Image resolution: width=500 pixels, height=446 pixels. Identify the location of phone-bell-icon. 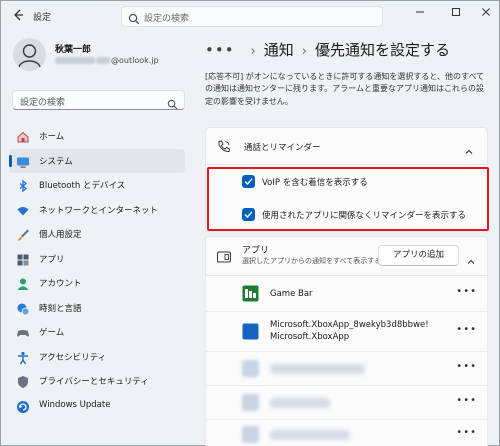
(224, 147).